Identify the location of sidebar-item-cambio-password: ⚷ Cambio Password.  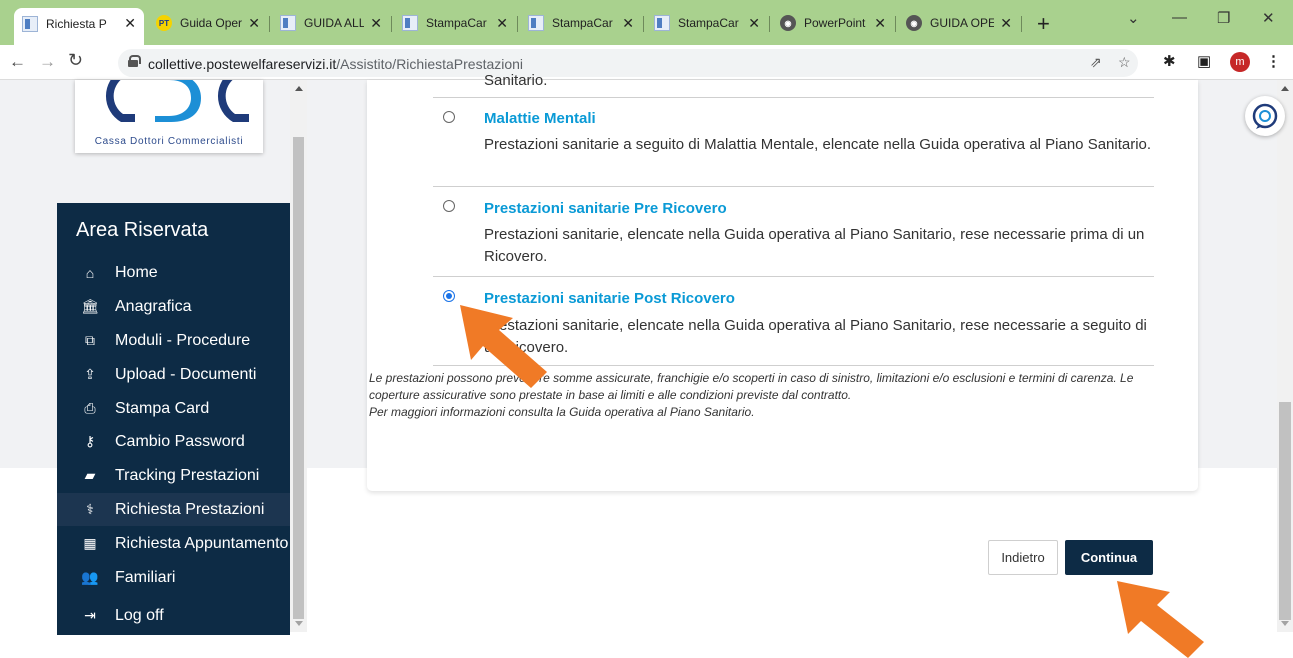
(173, 441).